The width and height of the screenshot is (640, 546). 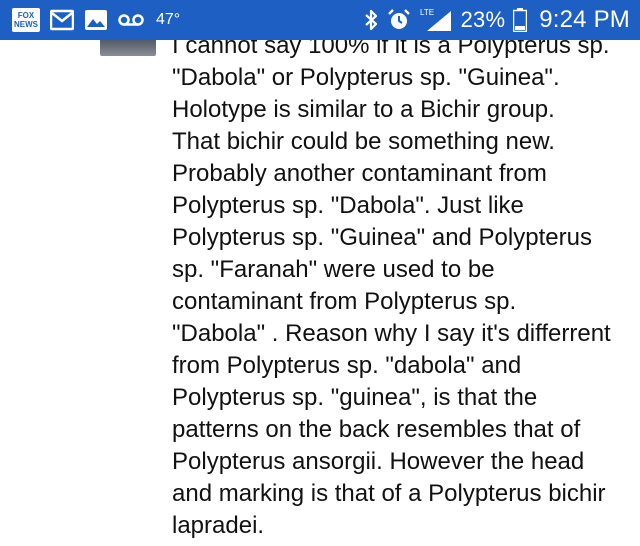 I want to click on notification-icons: FOX NEWS 47°, so click(x=96, y=20).